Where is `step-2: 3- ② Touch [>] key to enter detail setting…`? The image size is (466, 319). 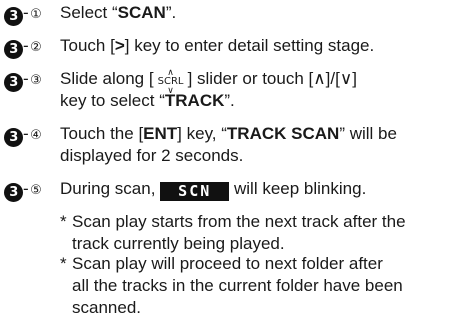 step-2: 3- ② Touch [>] key to enter detail setting… is located at coordinates (189, 47).